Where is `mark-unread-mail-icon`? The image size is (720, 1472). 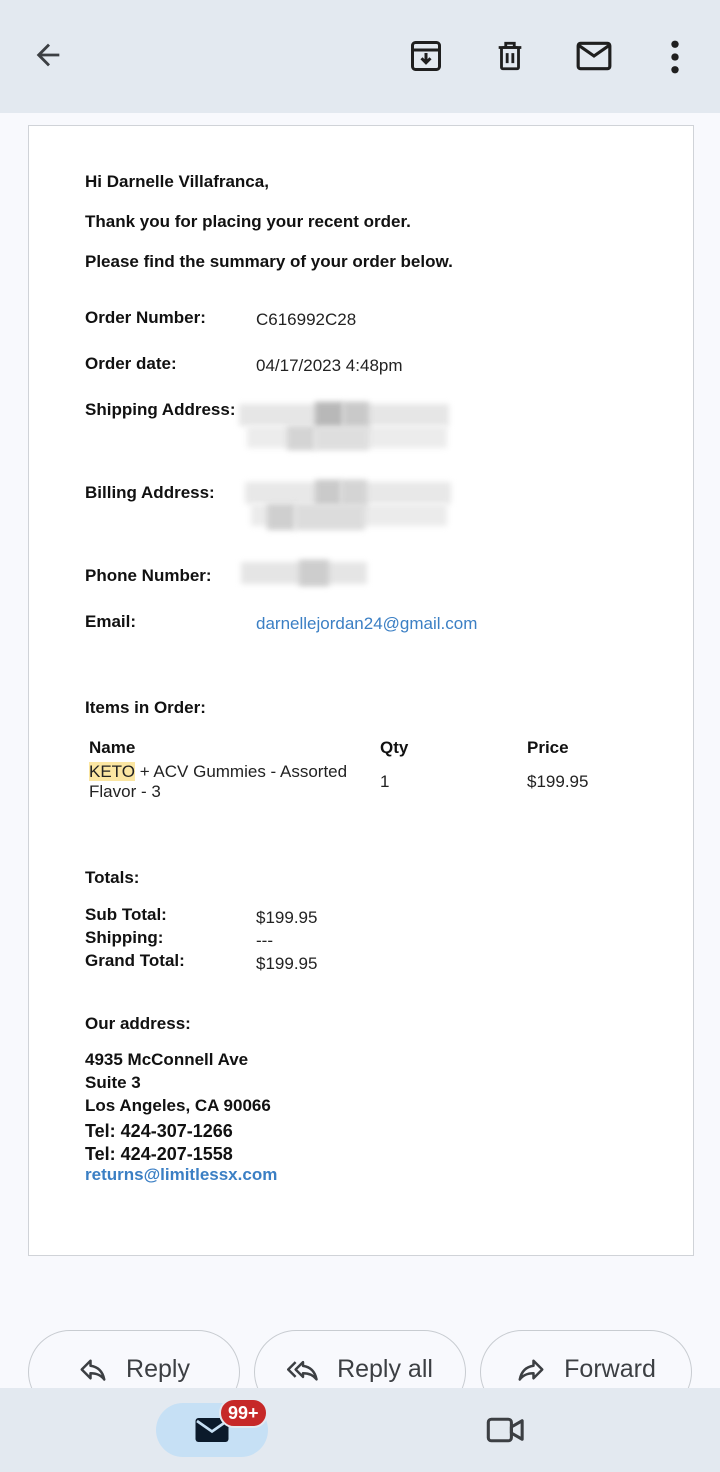
mark-unread-mail-icon is located at coordinates (594, 56).